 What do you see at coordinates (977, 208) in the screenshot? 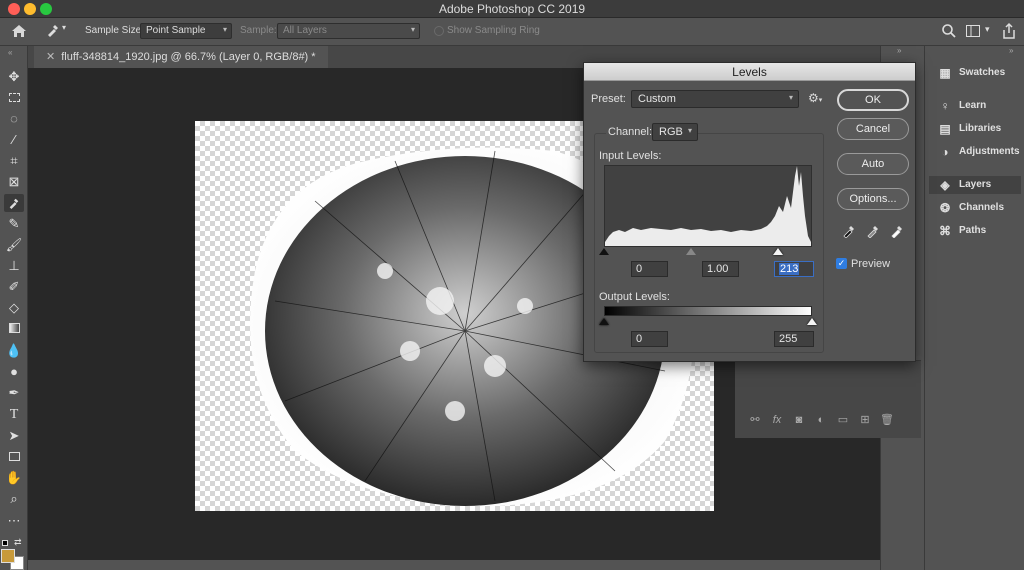
I see `panel-item-channels: ❂ Channels` at bounding box center [977, 208].